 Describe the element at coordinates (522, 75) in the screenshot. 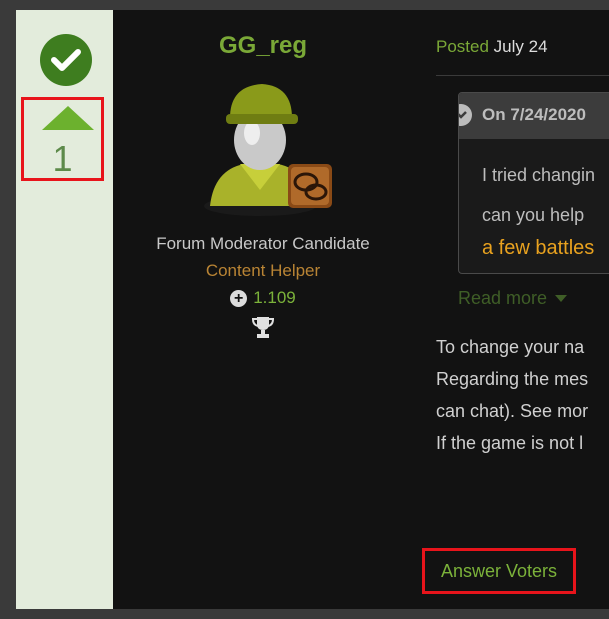

I see `meta-divider` at that location.